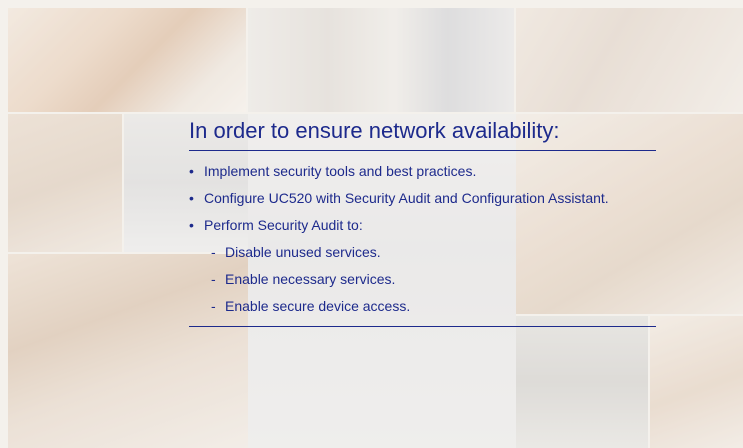 The width and height of the screenshot is (743, 448). Describe the element at coordinates (399, 254) in the screenshot. I see `sub-bullet-item: - Disable unused services.` at that location.